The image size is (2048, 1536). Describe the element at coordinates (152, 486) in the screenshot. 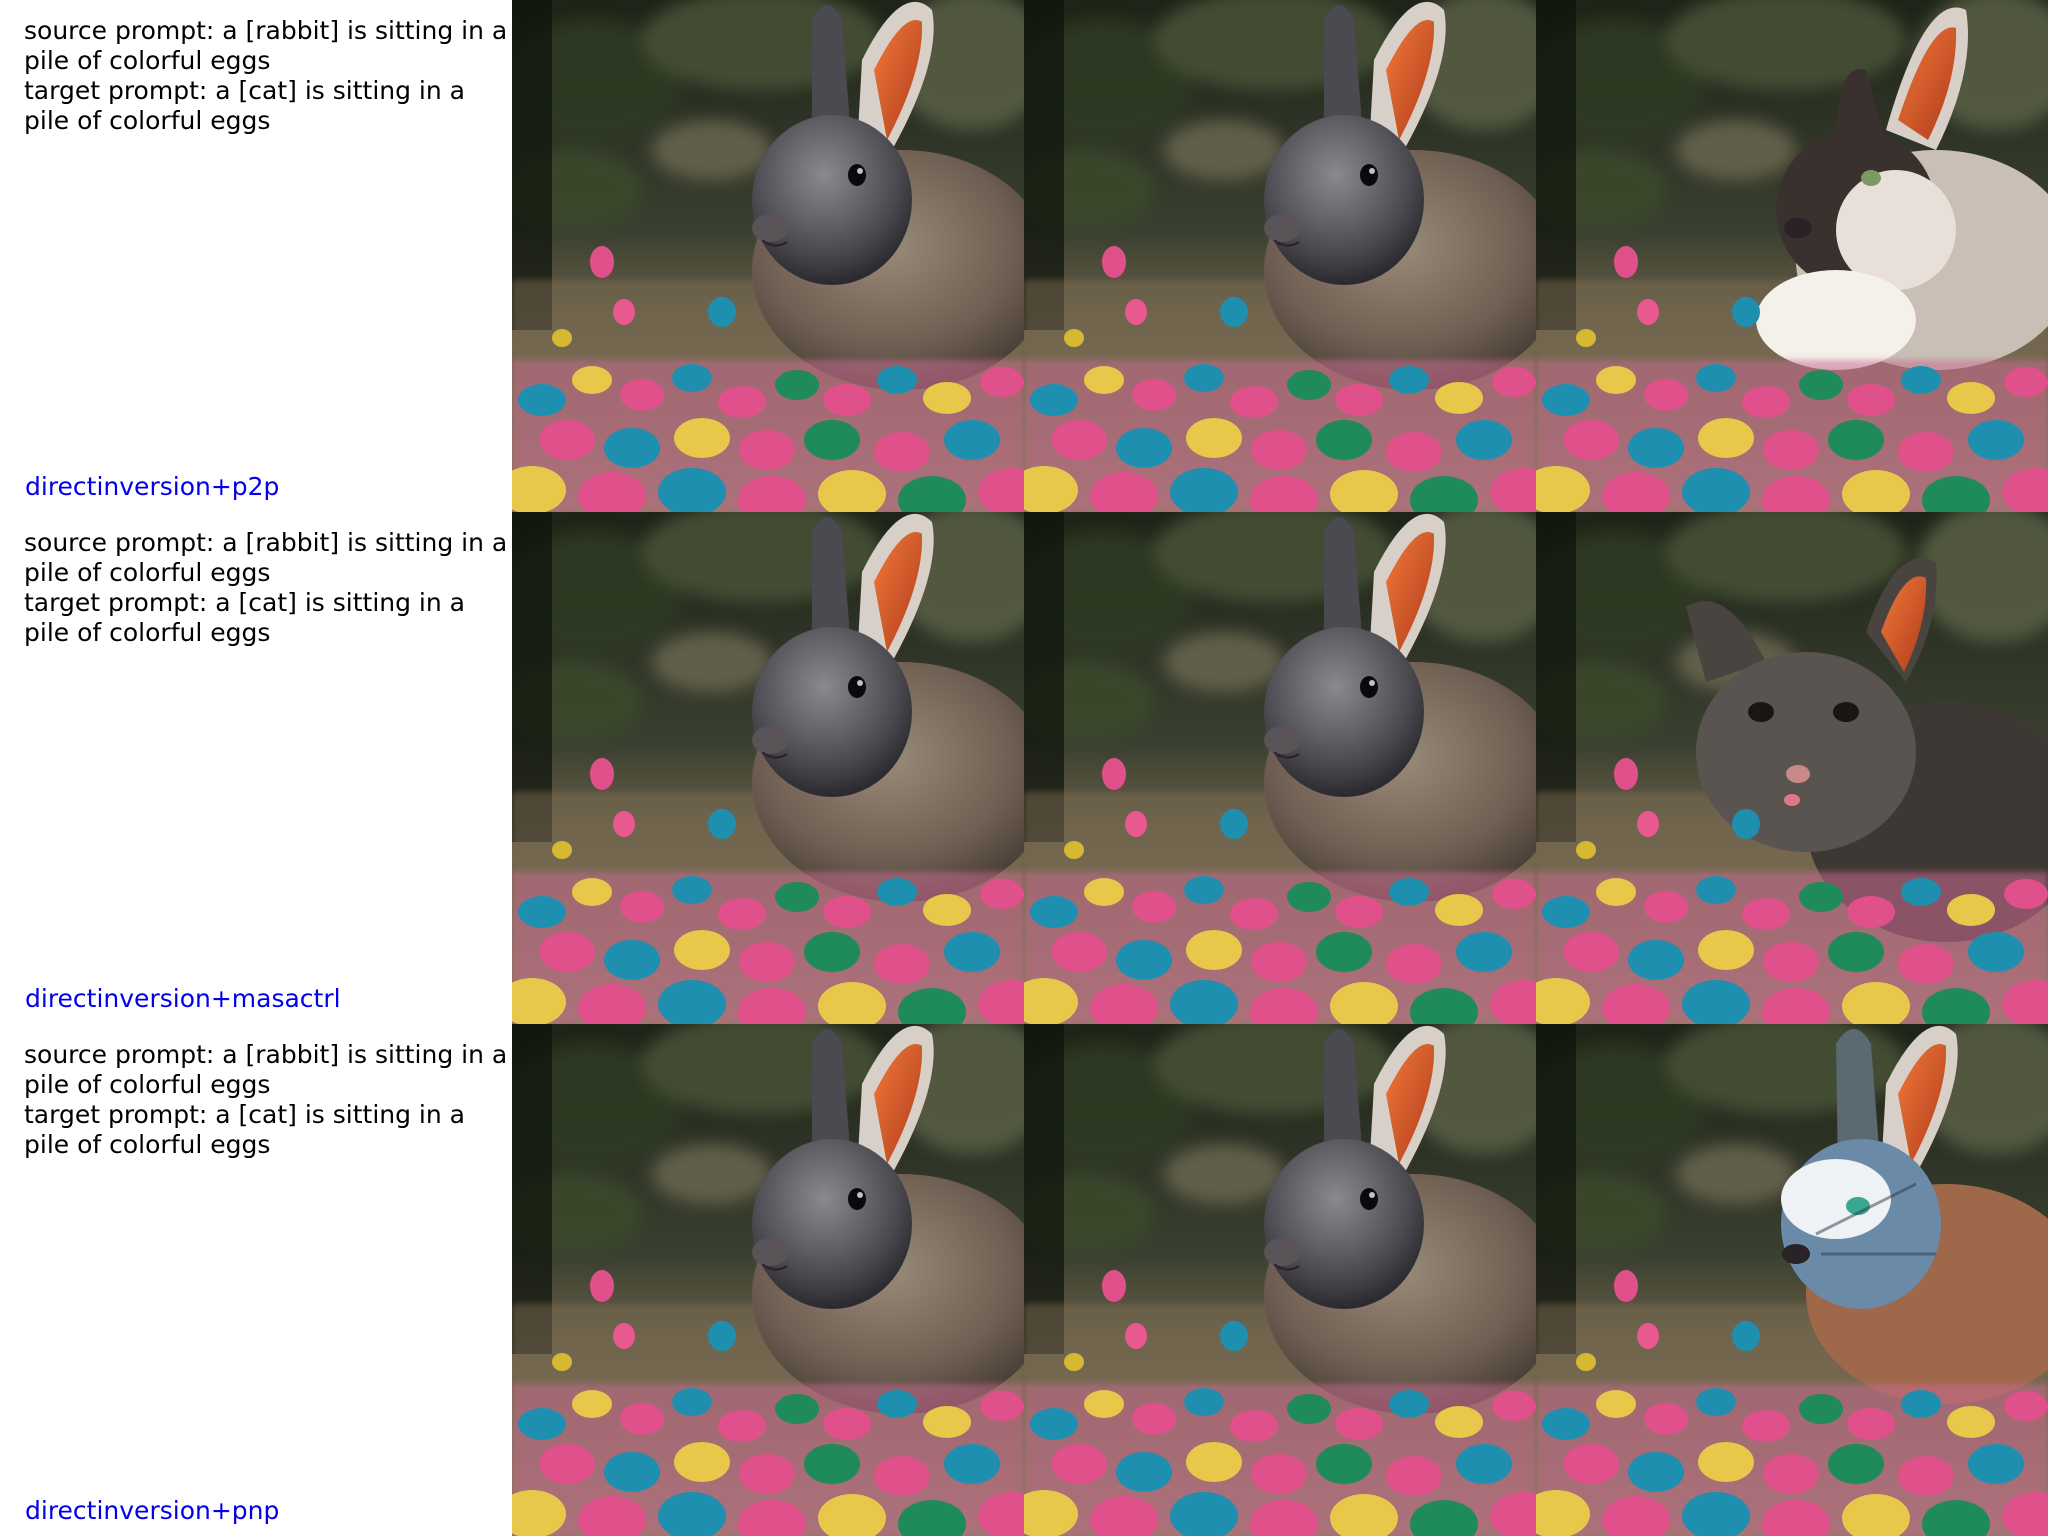

I see `method-label: directinversion+p2p` at that location.